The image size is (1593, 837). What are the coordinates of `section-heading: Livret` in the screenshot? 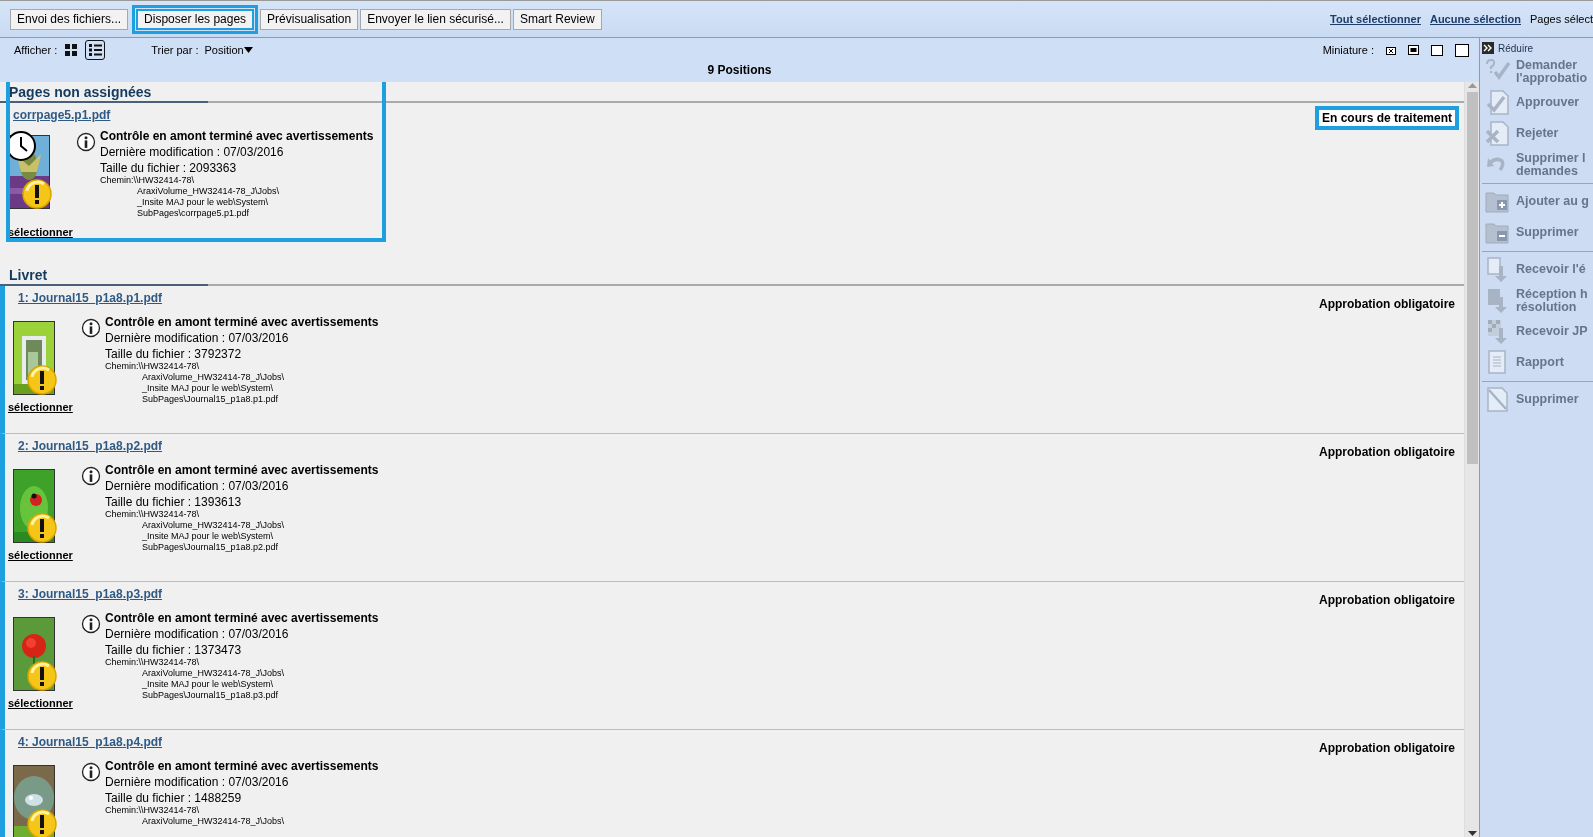 It's located at (28, 275).